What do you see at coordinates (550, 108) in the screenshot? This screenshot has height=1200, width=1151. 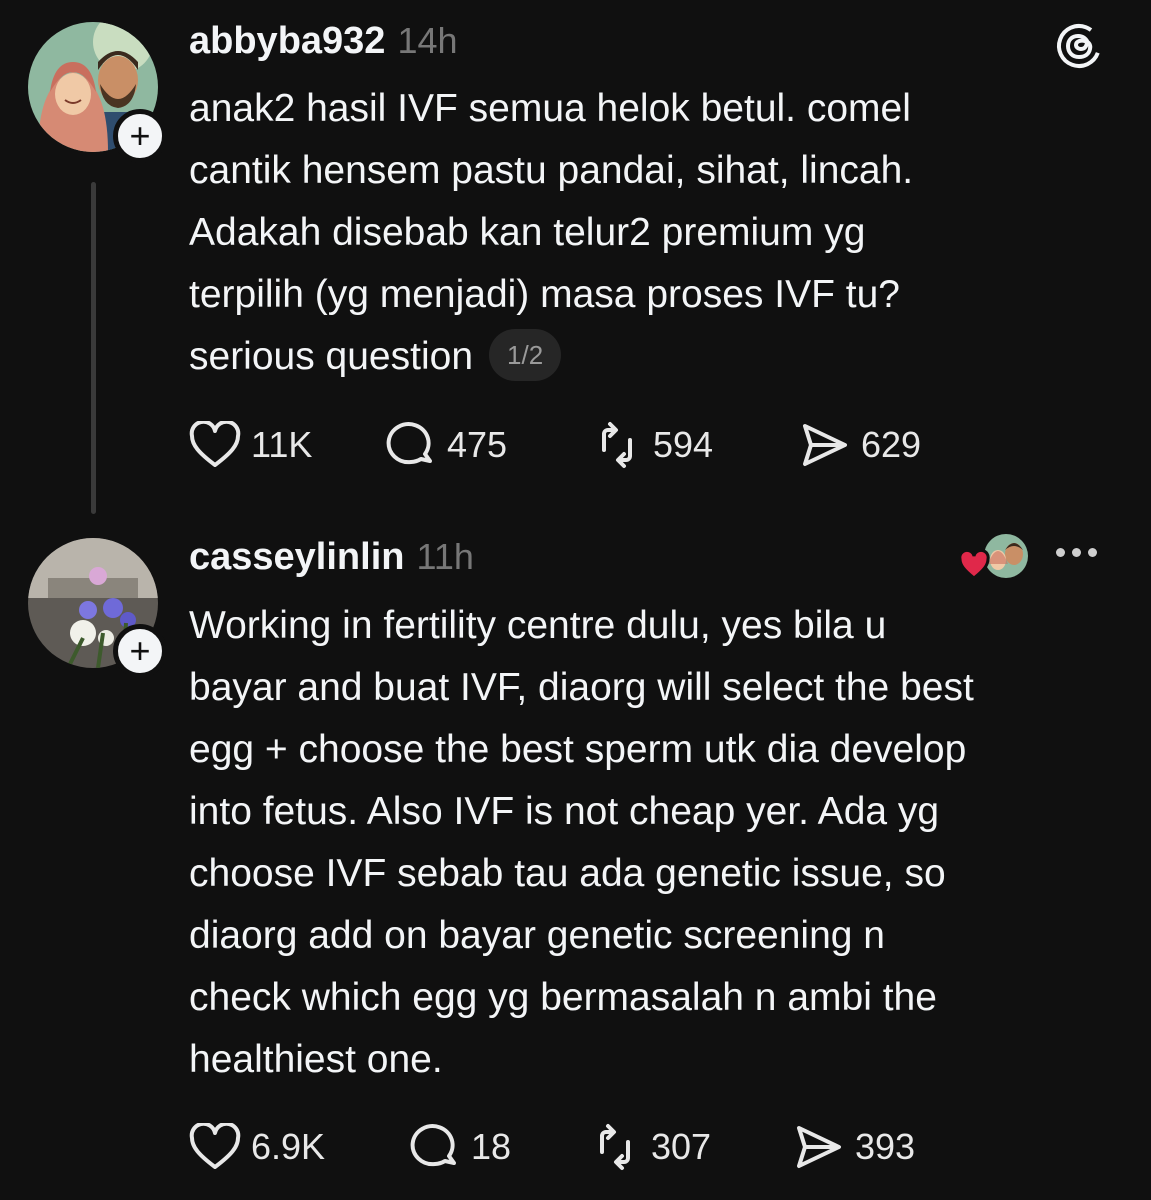 I see `post-text-line: anak2 hasil IVF semua helok betul. comel` at bounding box center [550, 108].